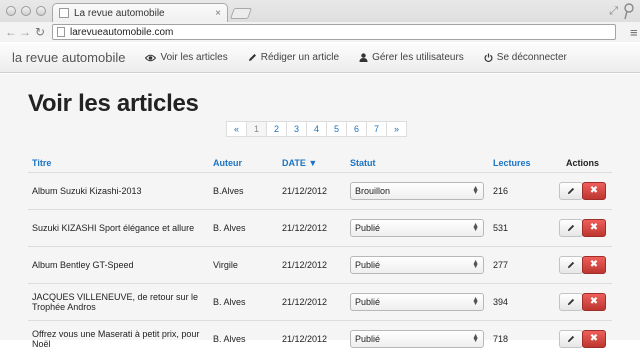 This screenshot has width=640, height=357. Describe the element at coordinates (276, 129) in the screenshot. I see `pagination-page: 2` at that location.